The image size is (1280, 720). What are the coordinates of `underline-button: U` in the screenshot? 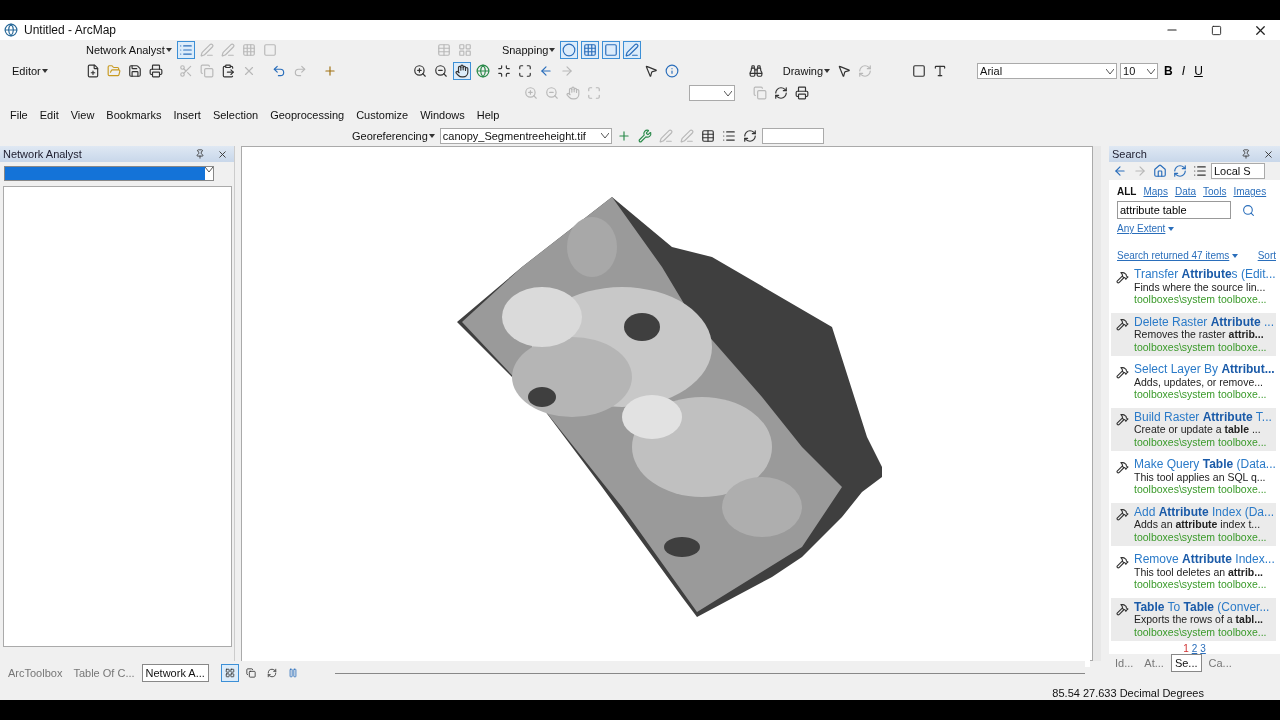 It's located at (1198, 71).